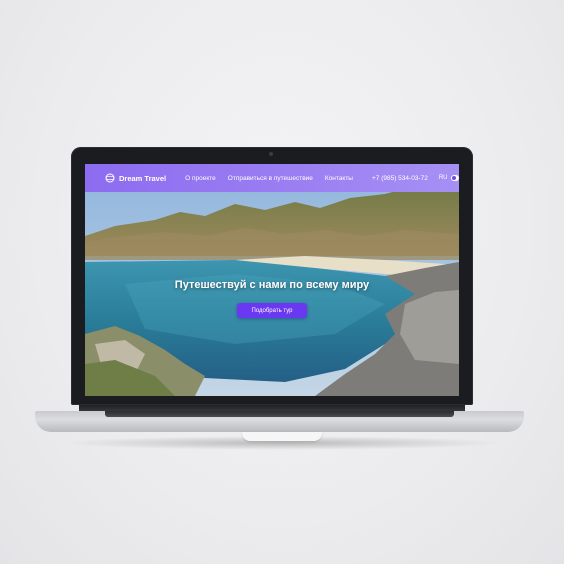 This screenshot has width=564, height=564. Describe the element at coordinates (272, 285) in the screenshot. I see `hero-headline: Путешествуй с нами по всему миру` at that location.